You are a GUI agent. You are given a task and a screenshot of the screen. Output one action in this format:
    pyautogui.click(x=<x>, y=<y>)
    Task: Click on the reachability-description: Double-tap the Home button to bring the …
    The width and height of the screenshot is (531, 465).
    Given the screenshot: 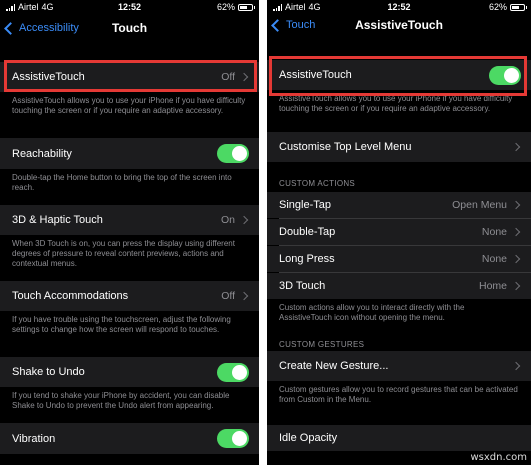 What is the action you would take?
    pyautogui.click(x=122, y=182)
    